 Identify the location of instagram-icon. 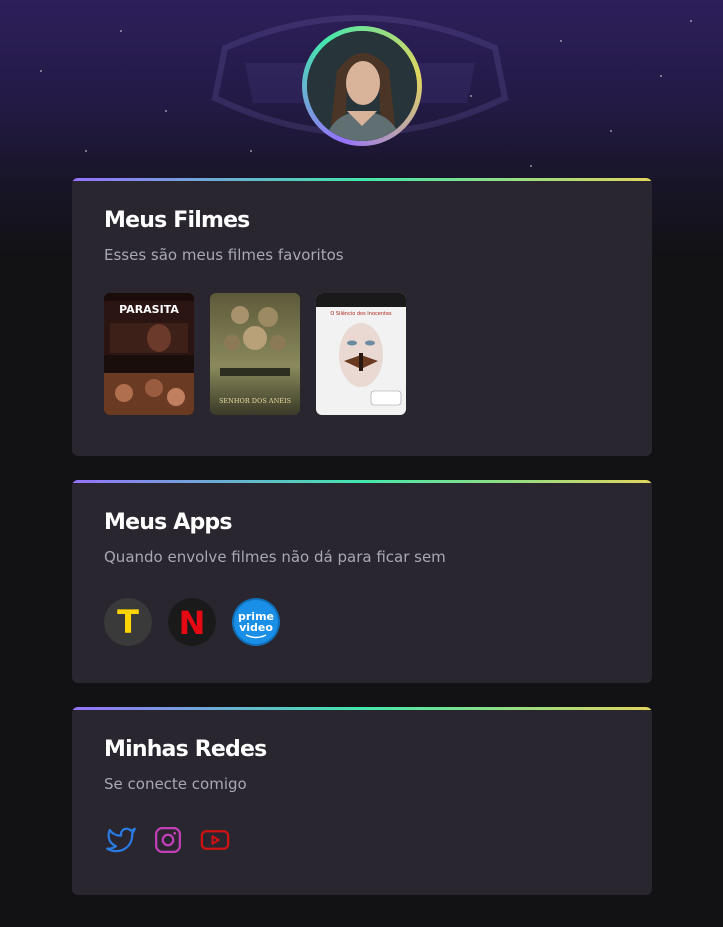
(168, 840).